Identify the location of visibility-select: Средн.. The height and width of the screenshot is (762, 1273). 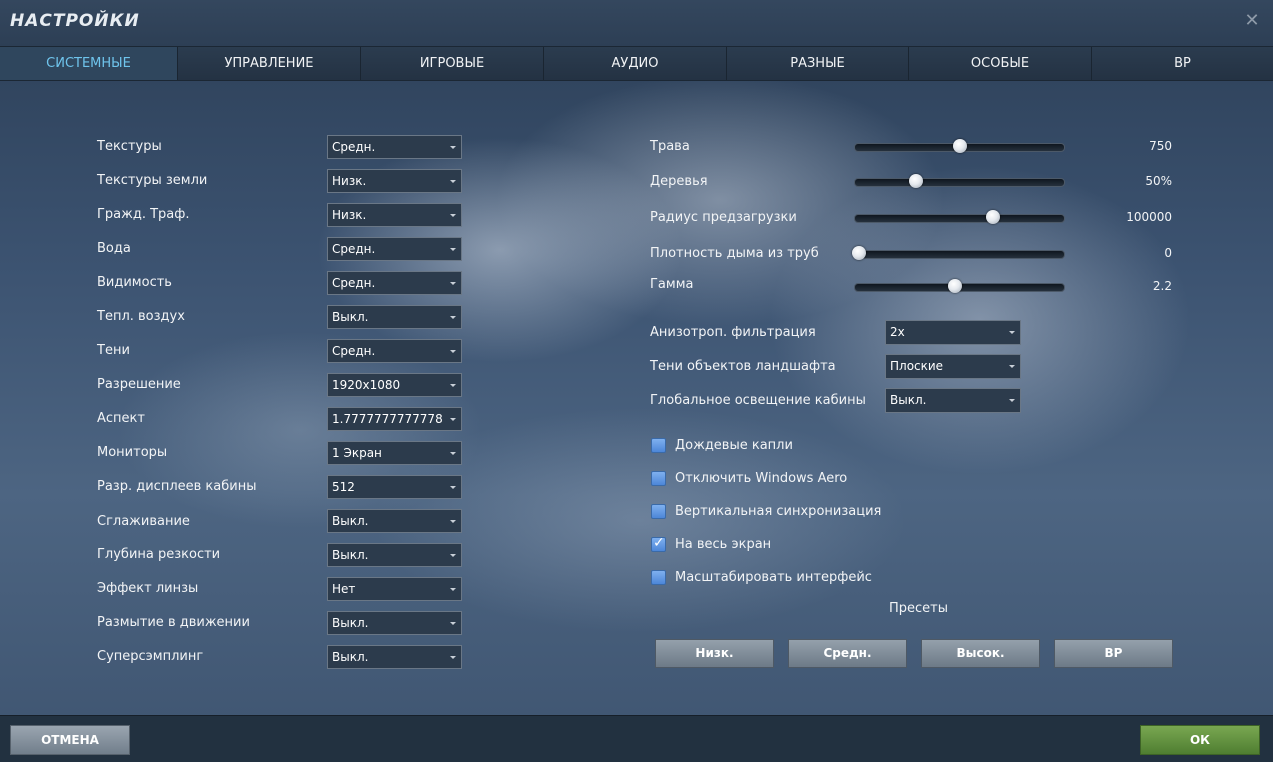
(394, 283).